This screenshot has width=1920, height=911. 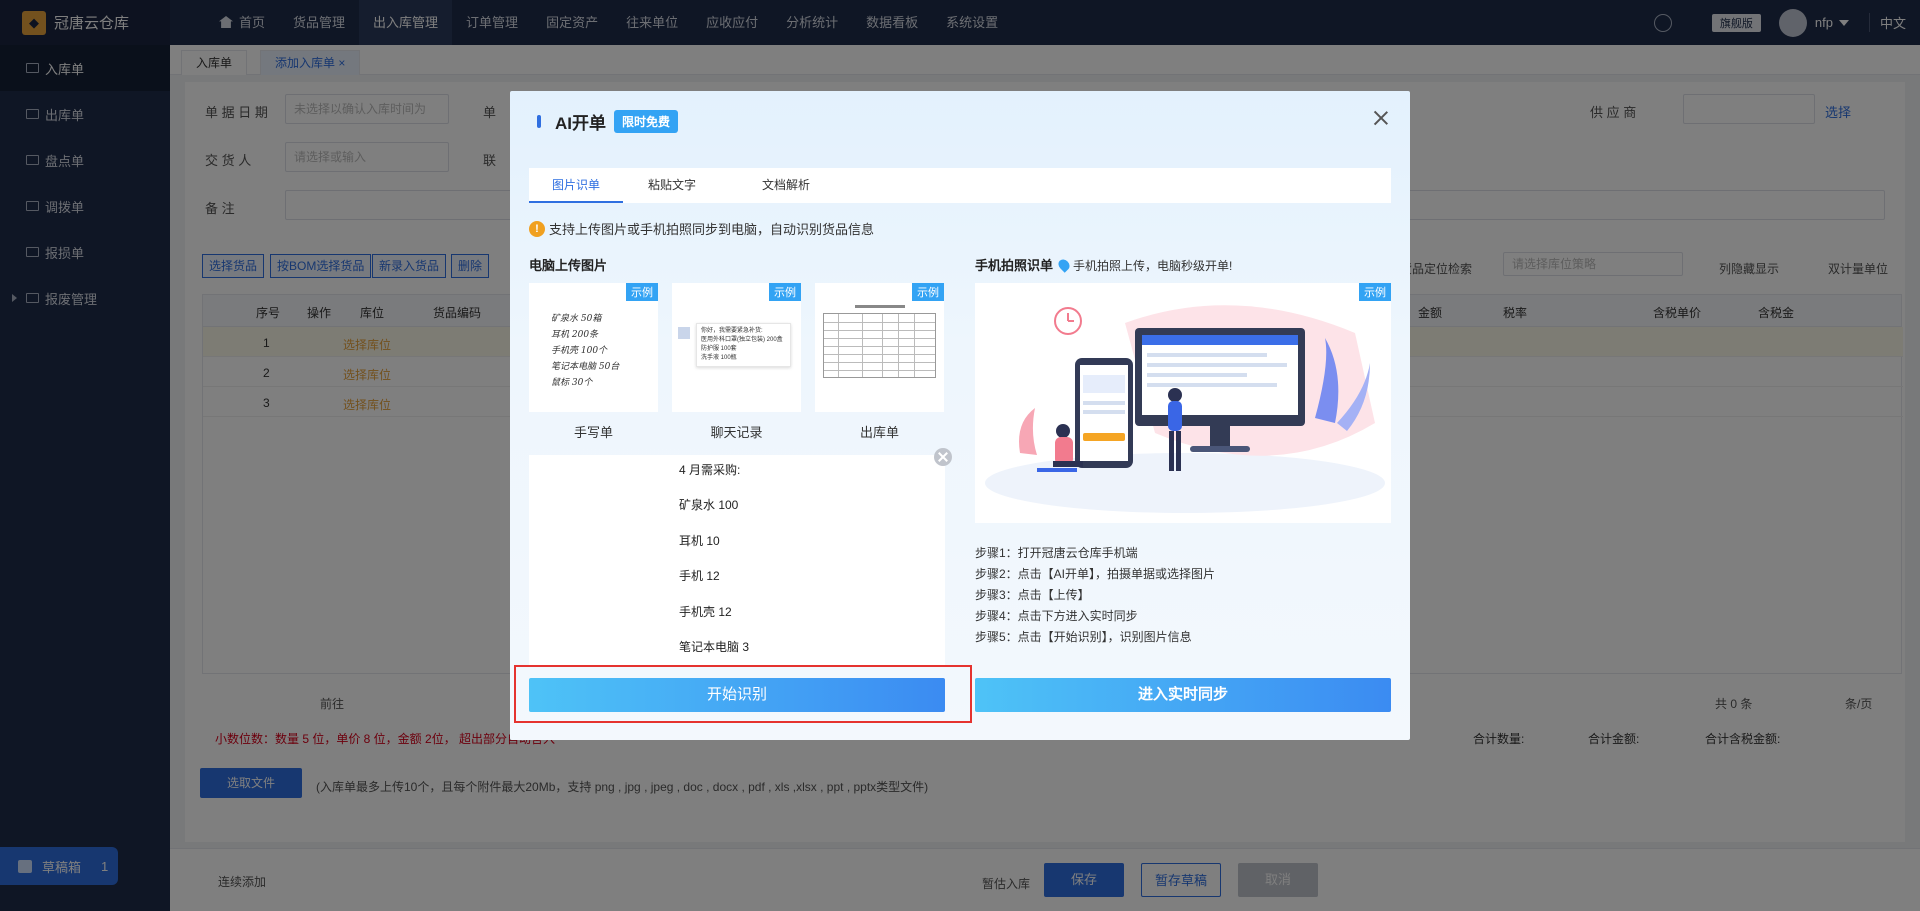 What do you see at coordinates (1185, 409) in the screenshot?
I see `illustration-graphic` at bounding box center [1185, 409].